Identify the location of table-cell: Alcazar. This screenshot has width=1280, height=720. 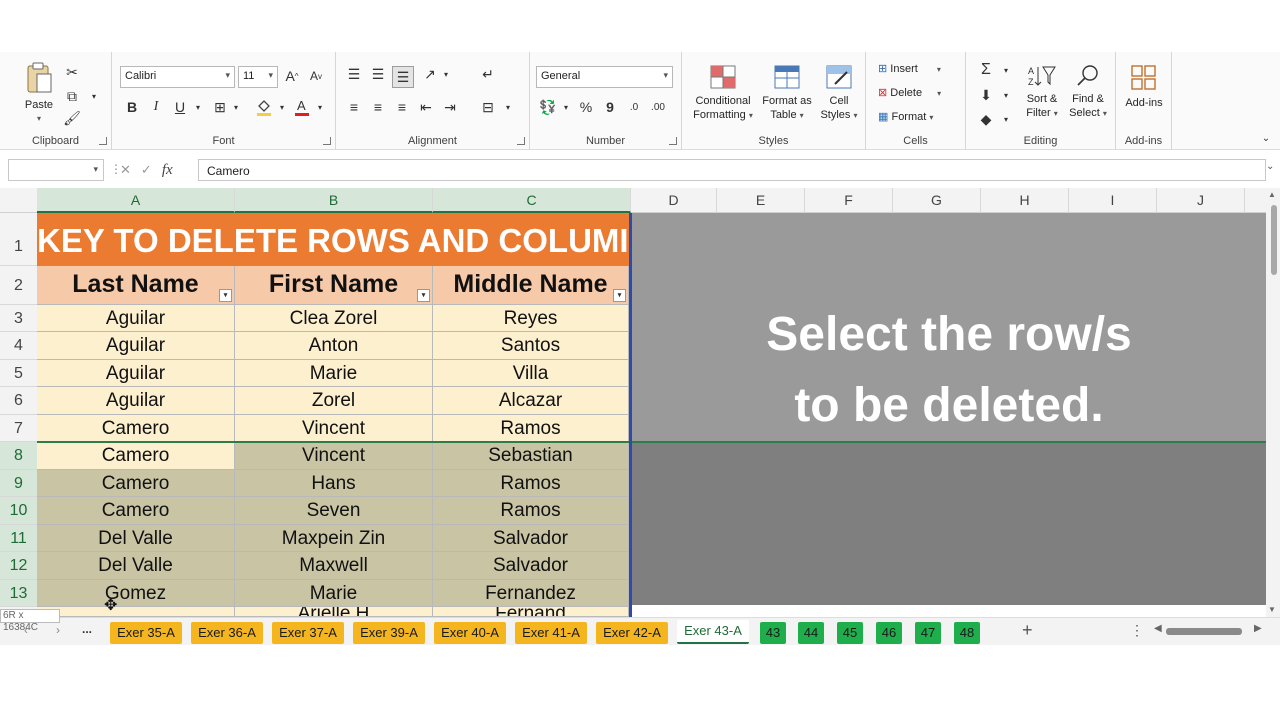
(531, 401).